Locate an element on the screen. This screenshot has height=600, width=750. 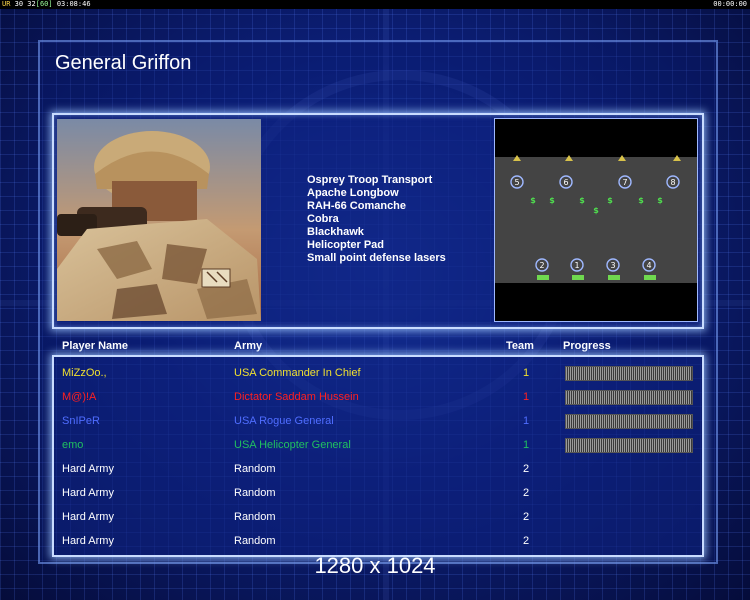
unit-item: Small point defense lasers is located at coordinates (376, 258).